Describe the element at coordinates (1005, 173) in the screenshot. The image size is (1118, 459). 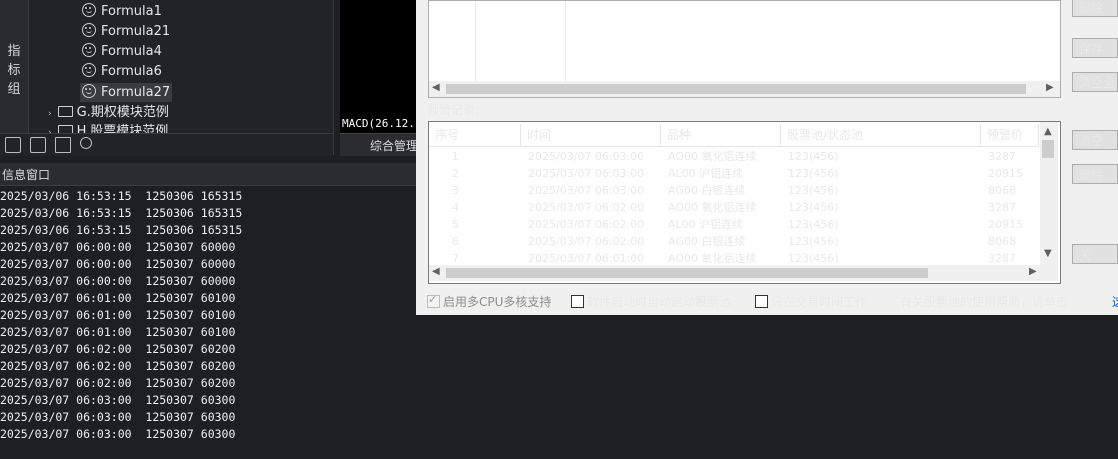
I see `cell-price: 20915` at that location.